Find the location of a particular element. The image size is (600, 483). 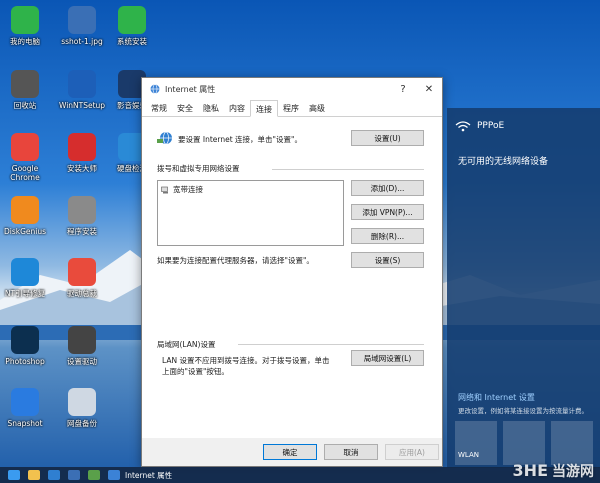

ok-button: 确定 is located at coordinates (290, 452).